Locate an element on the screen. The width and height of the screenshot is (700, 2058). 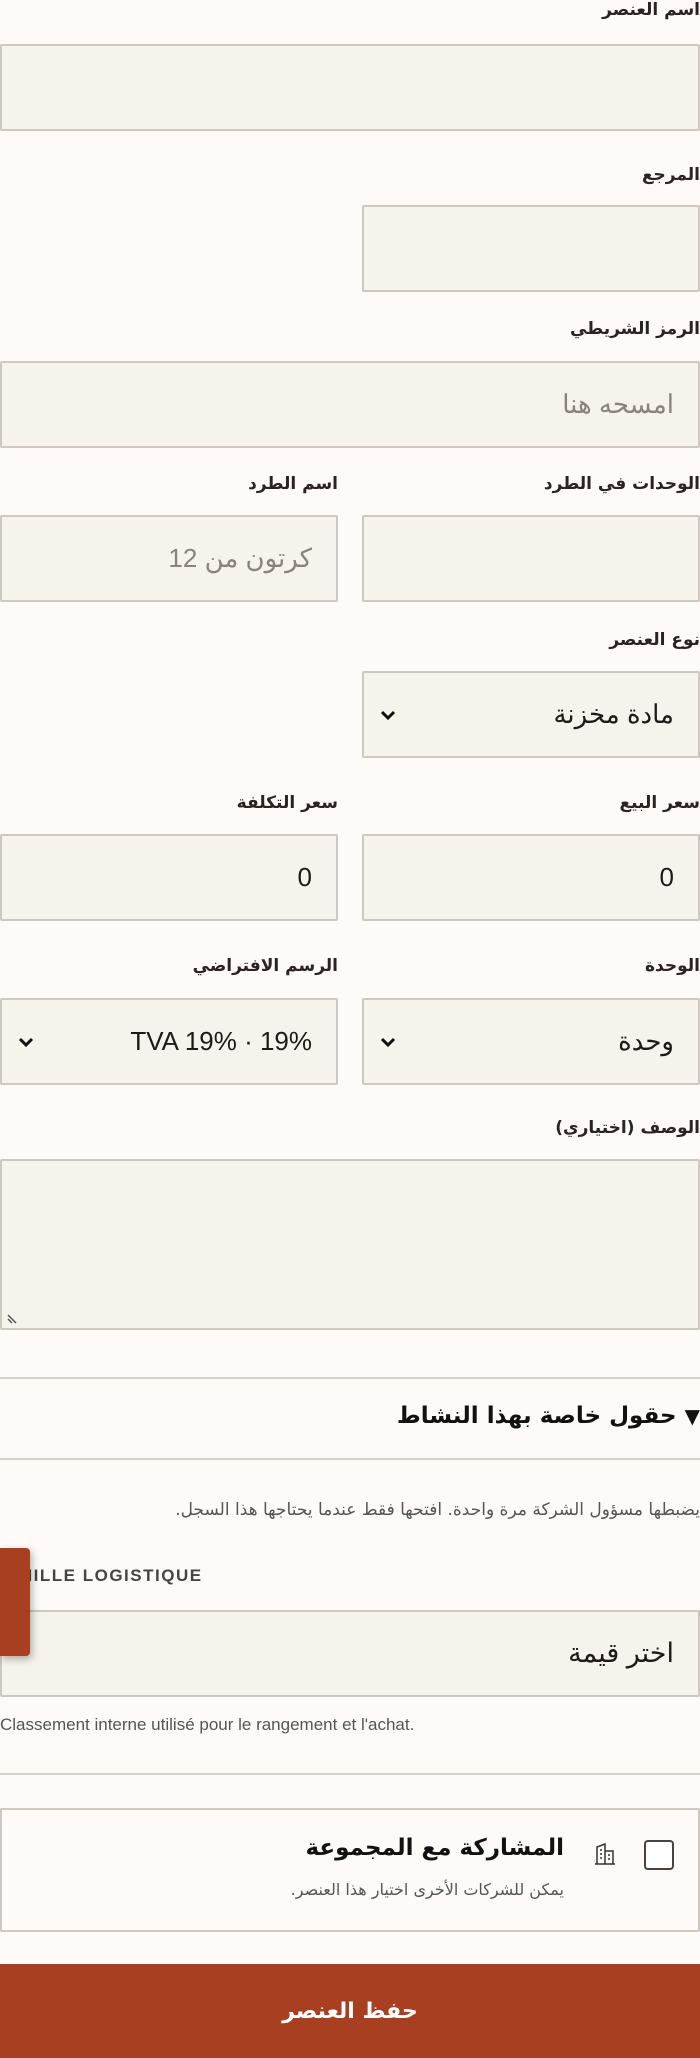
barcode-input: امسحه هنا is located at coordinates (350, 404).